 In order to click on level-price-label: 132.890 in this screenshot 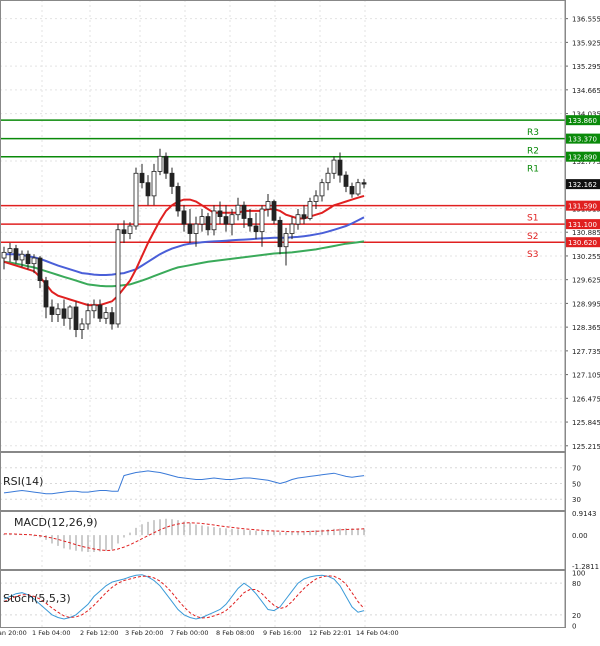, I will do `click(582, 158)`.